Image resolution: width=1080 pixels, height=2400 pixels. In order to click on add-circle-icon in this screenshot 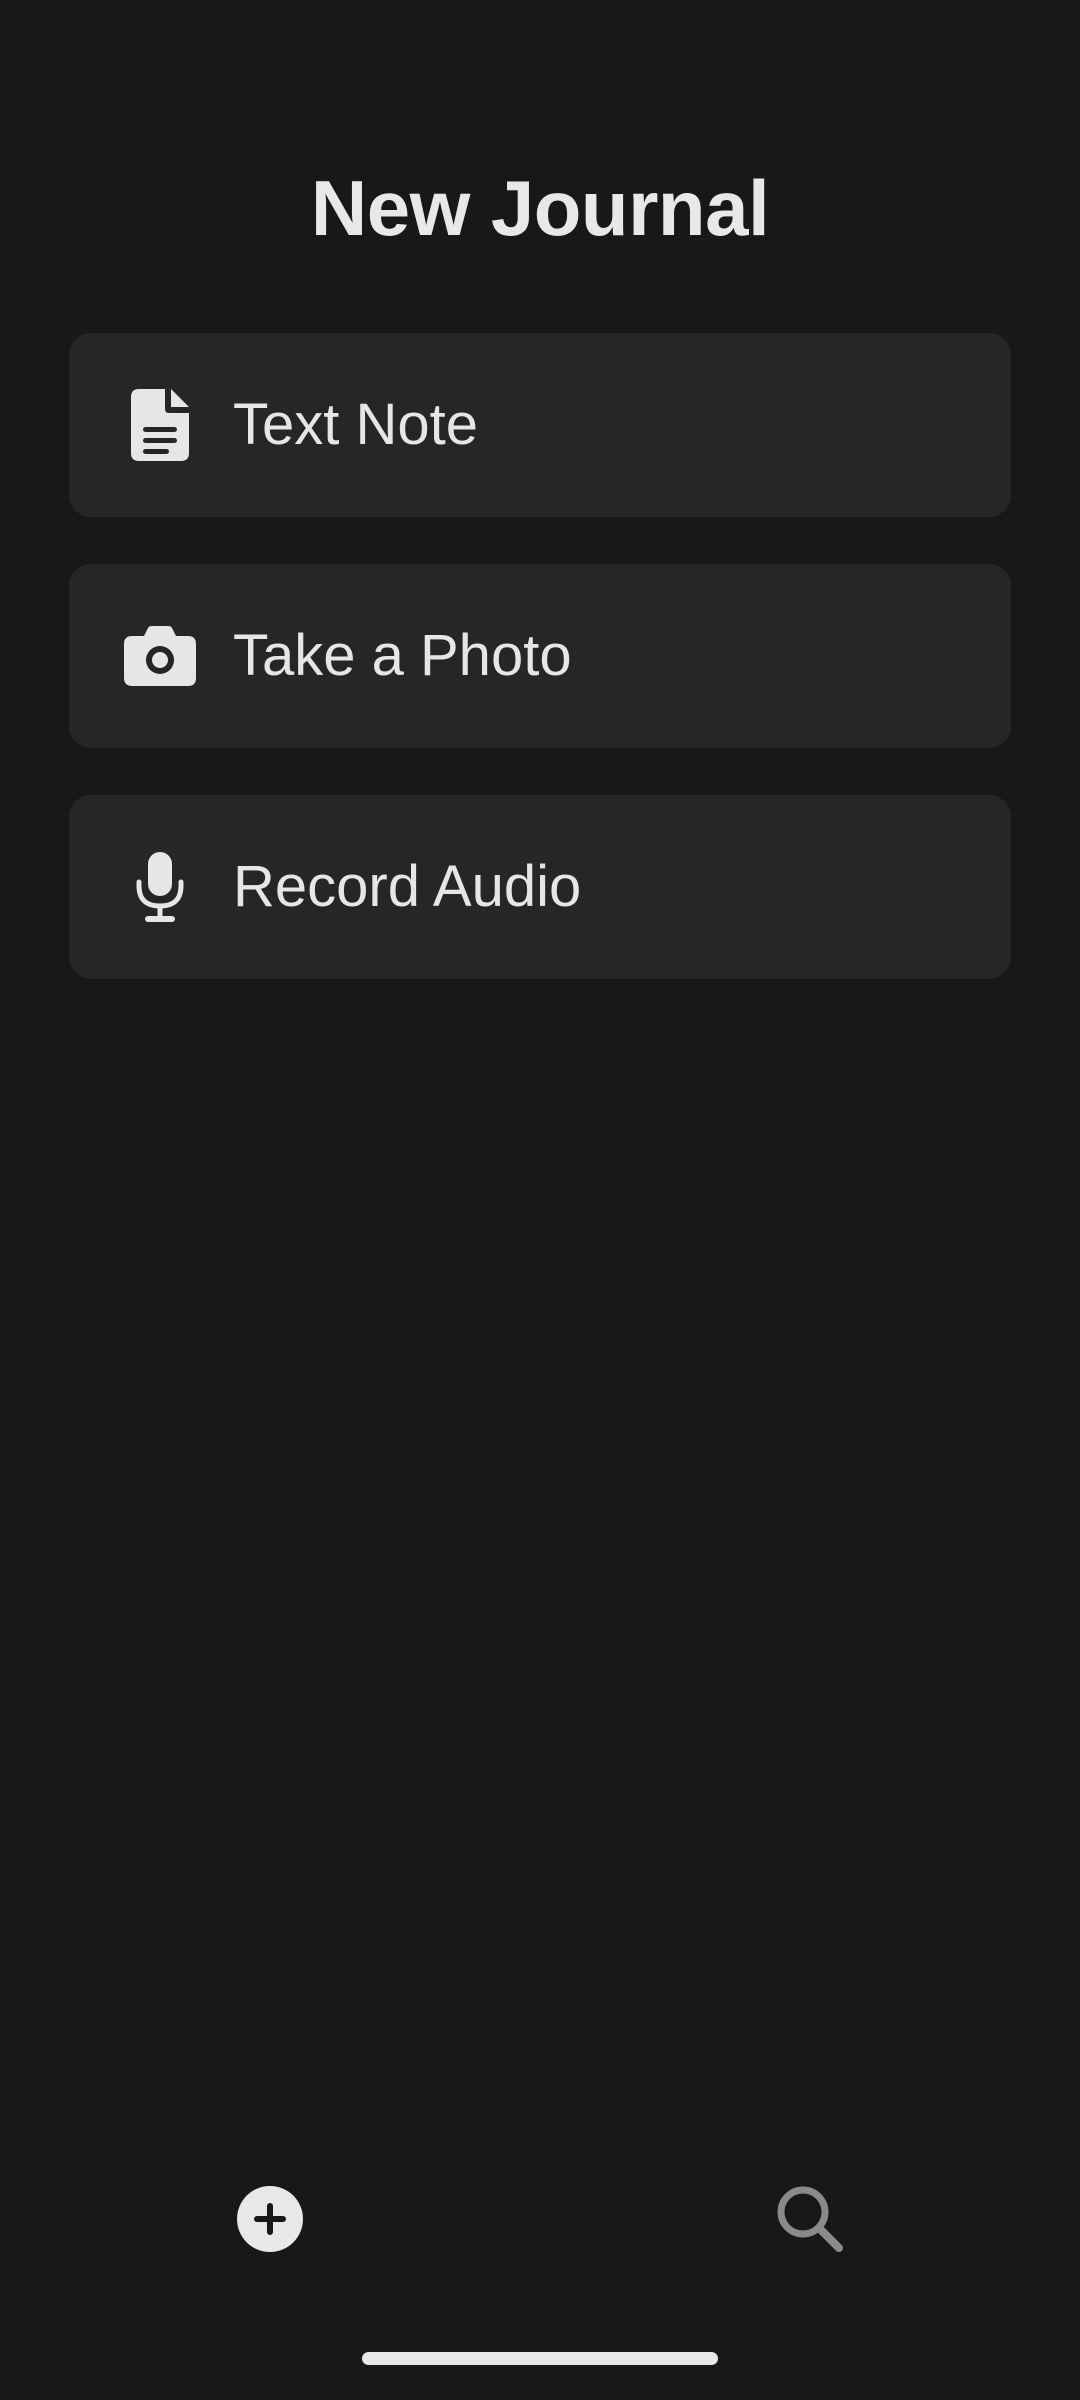, I will do `click(270, 2221)`.